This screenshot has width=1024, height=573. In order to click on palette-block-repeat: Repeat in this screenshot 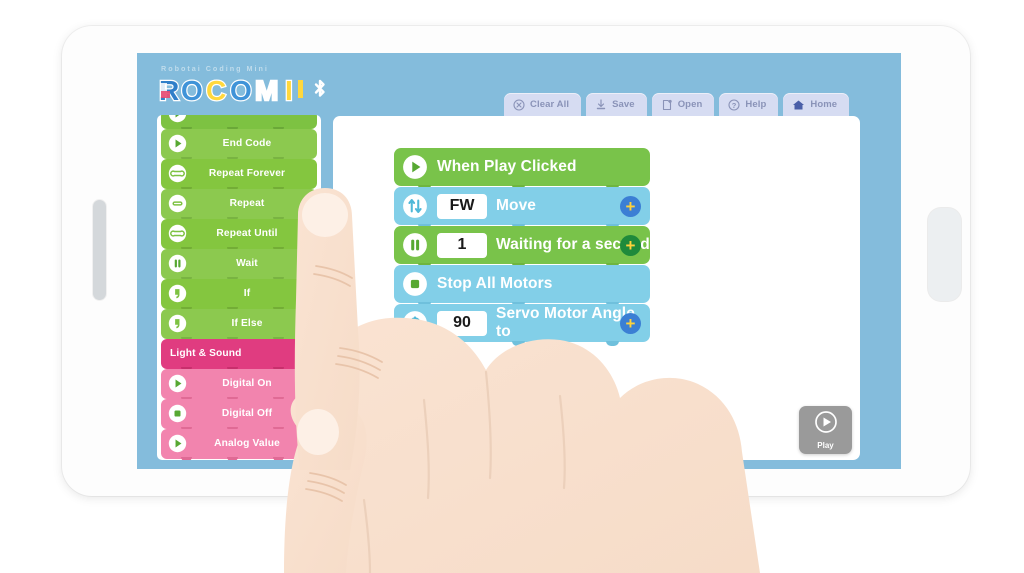, I will do `click(239, 205)`.